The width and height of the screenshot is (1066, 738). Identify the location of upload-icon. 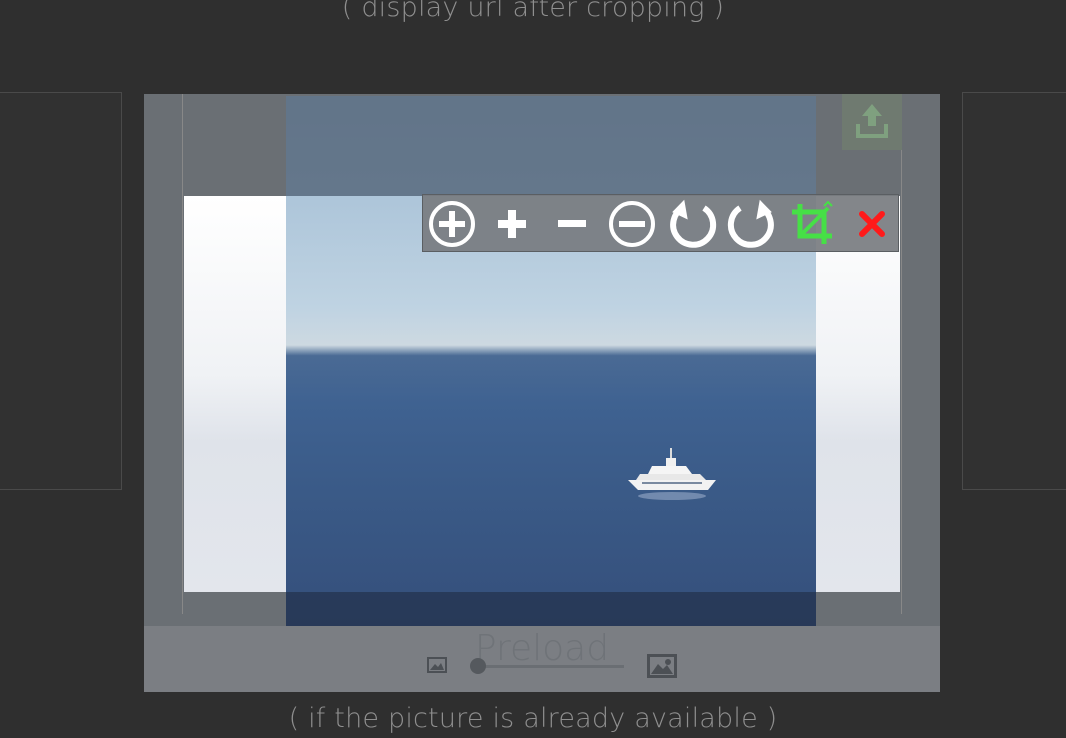
(872, 121).